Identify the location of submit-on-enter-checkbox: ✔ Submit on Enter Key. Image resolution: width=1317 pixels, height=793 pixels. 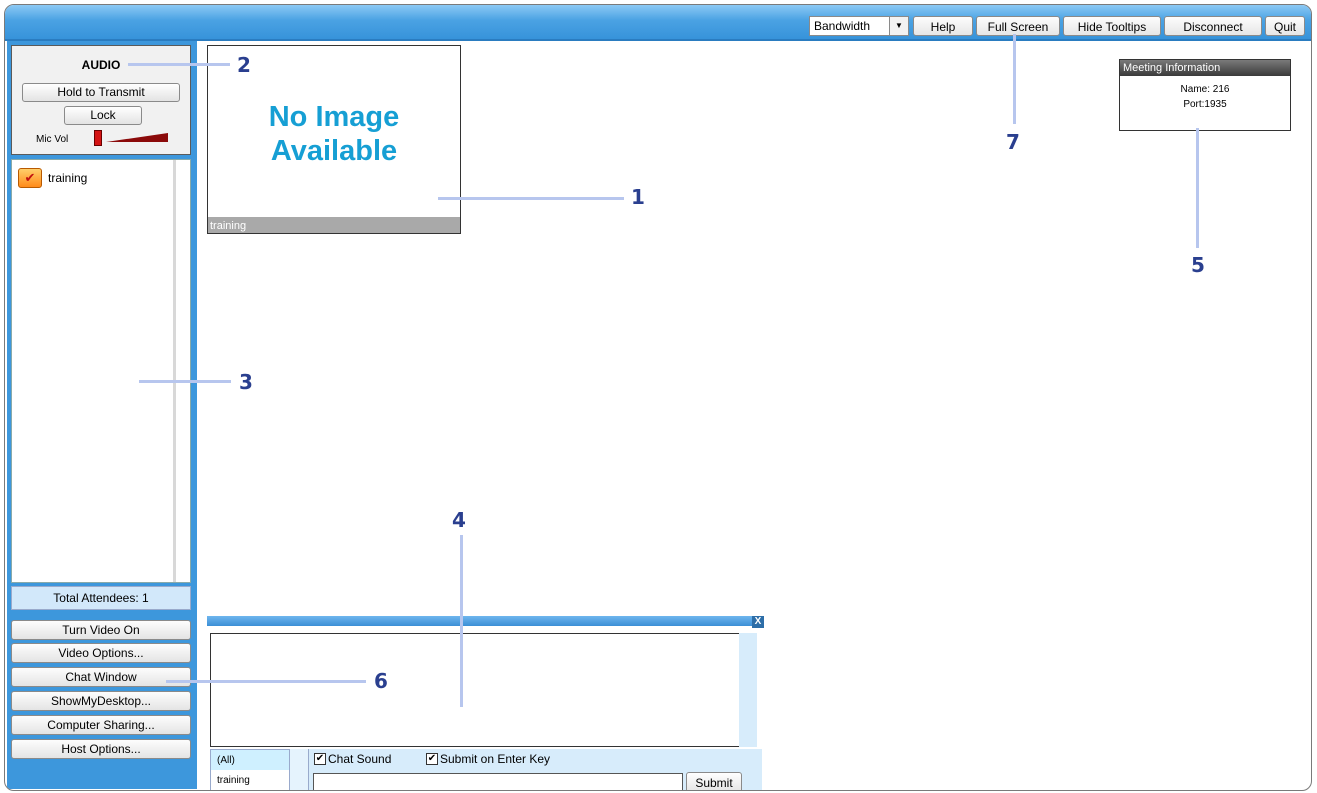
(488, 759).